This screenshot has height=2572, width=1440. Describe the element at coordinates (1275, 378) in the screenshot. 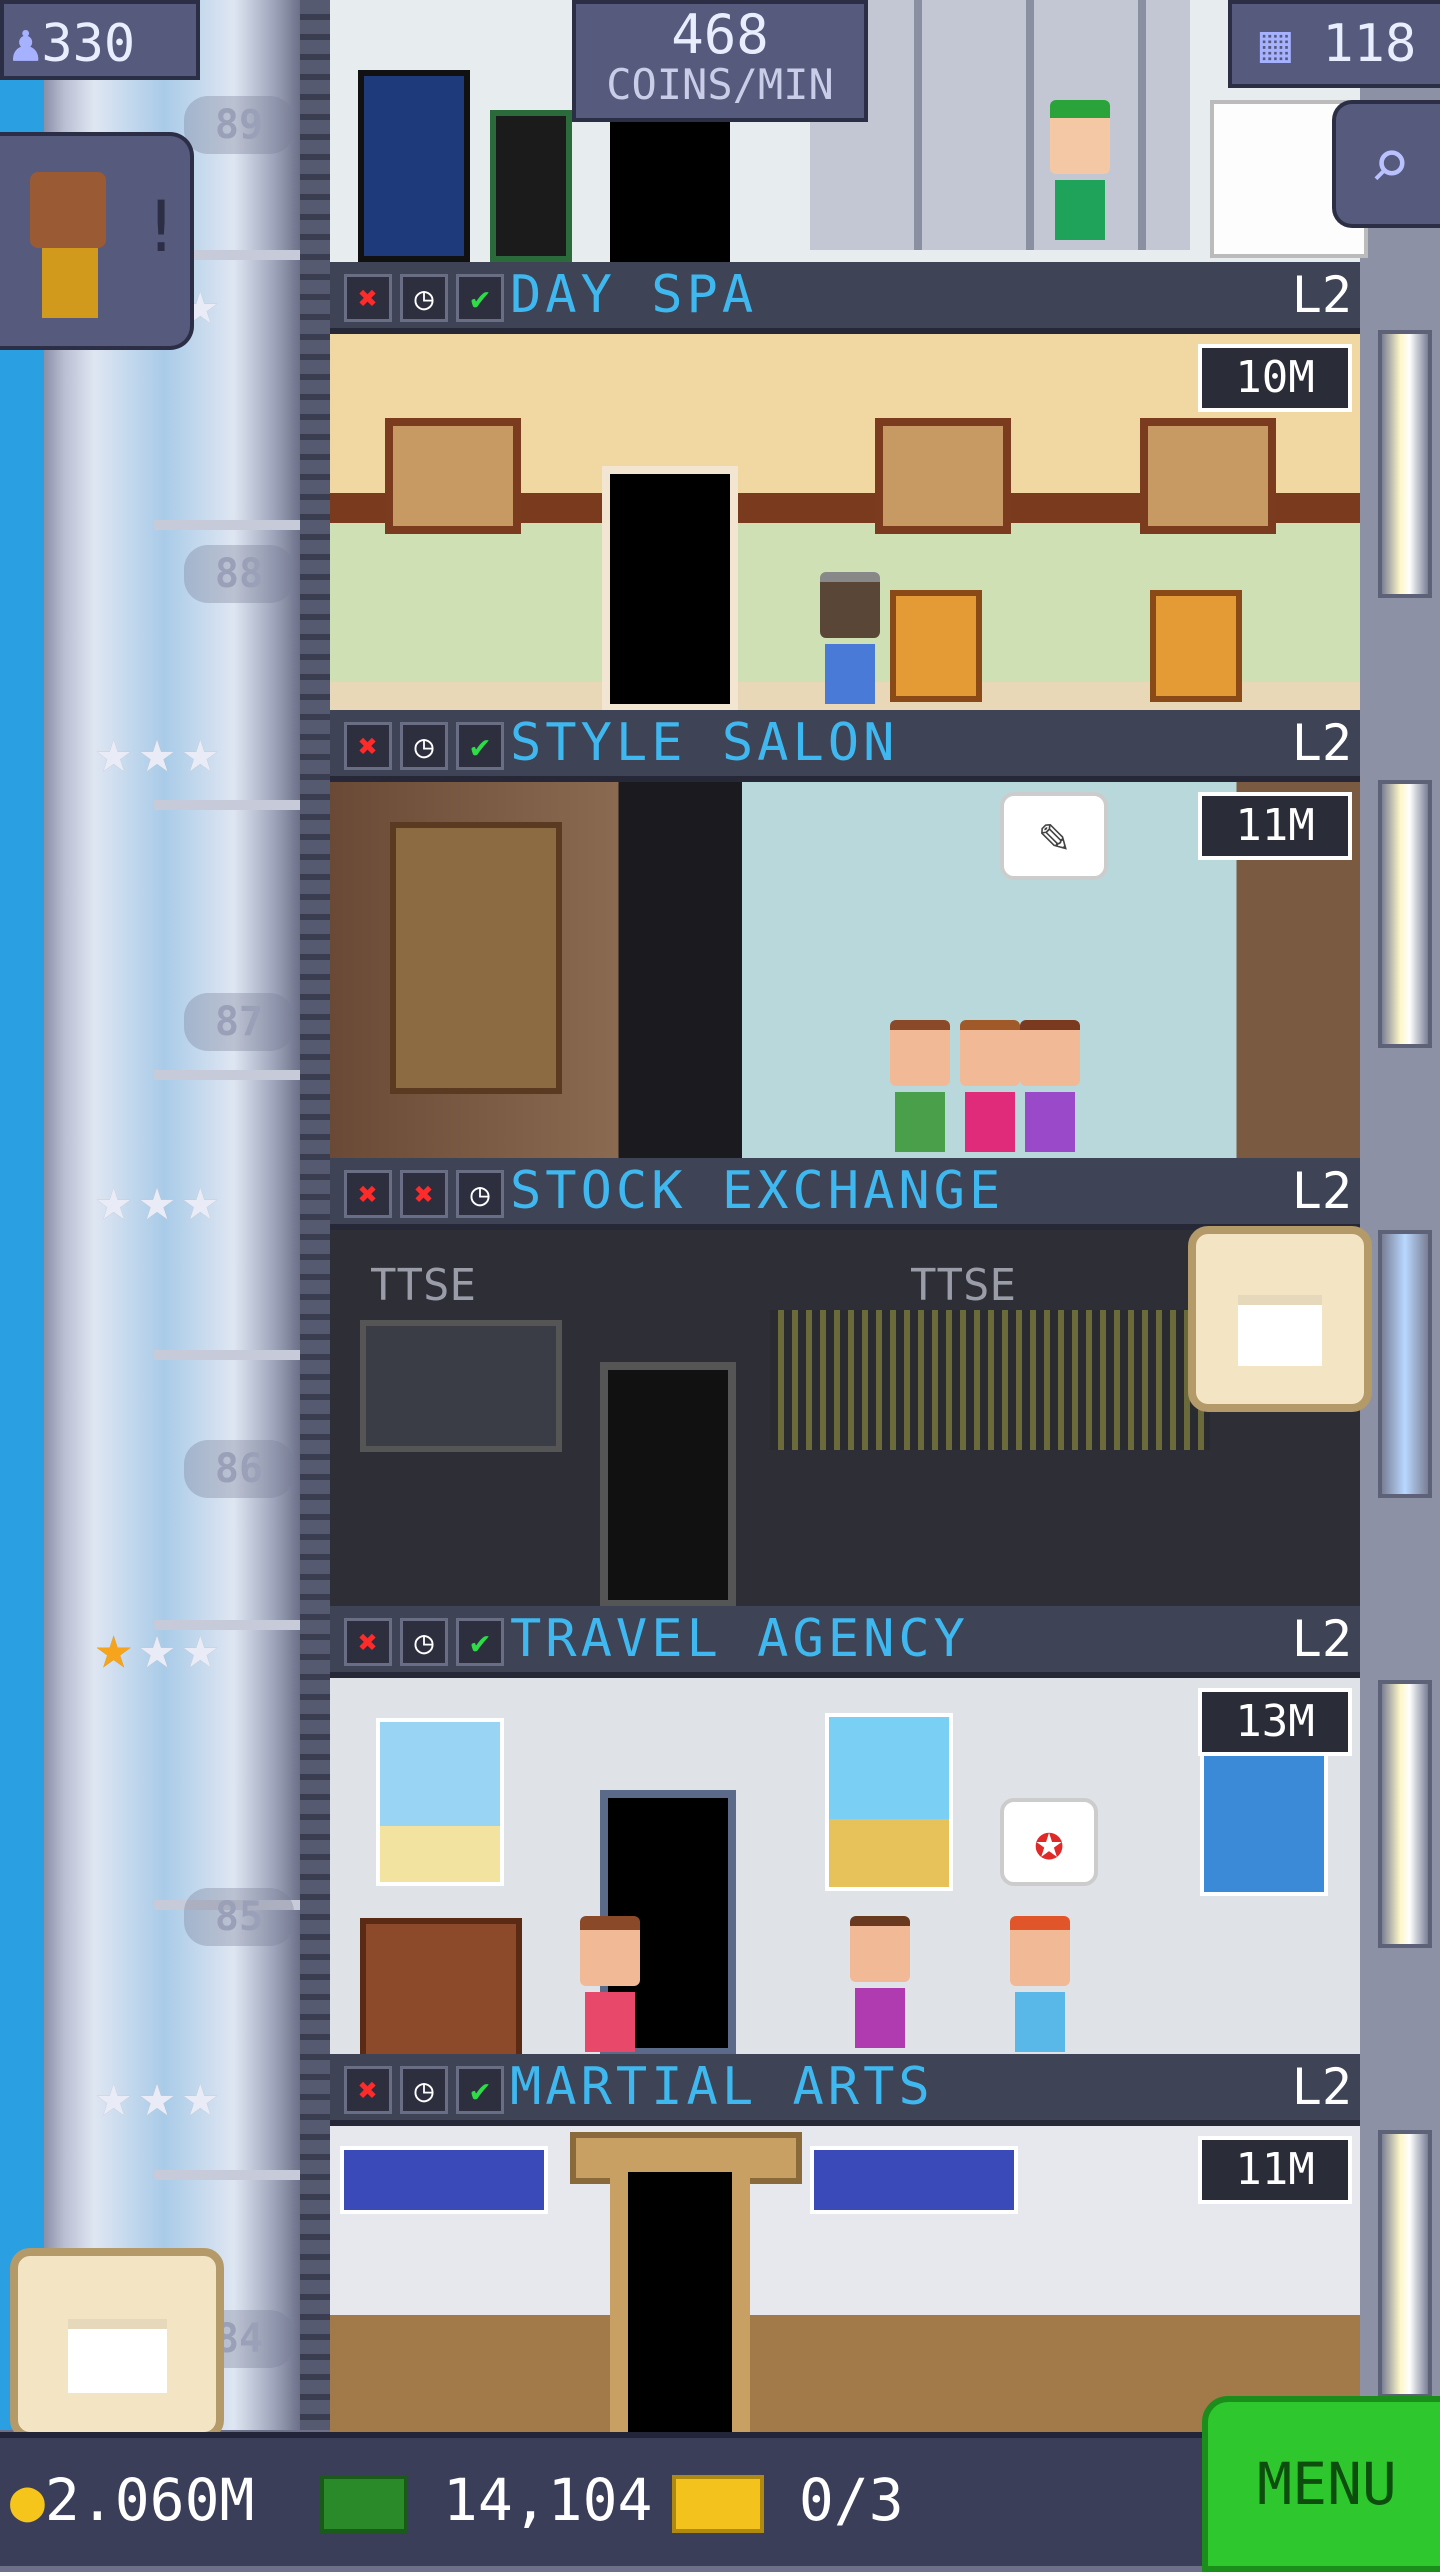

I see `stock-indicator: 10M` at that location.